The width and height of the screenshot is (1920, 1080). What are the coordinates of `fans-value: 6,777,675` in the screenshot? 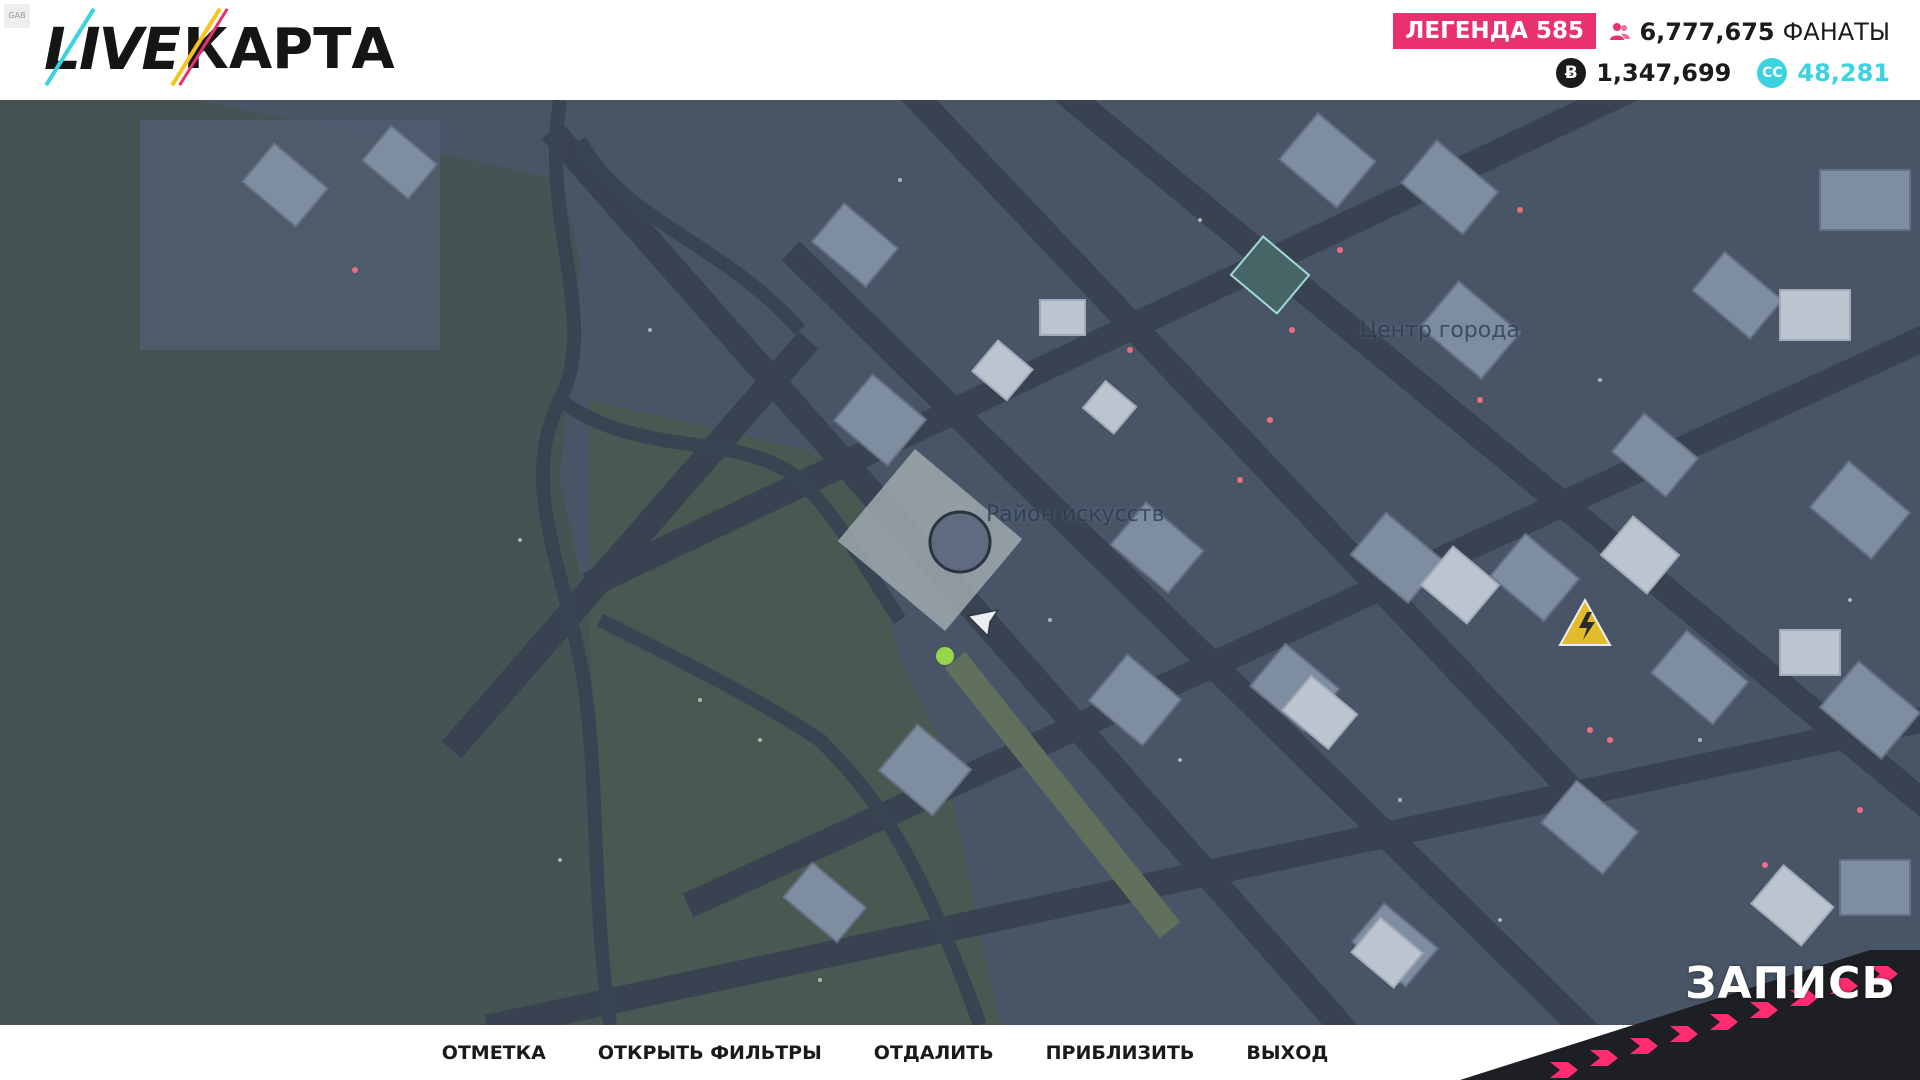 It's located at (1707, 32).